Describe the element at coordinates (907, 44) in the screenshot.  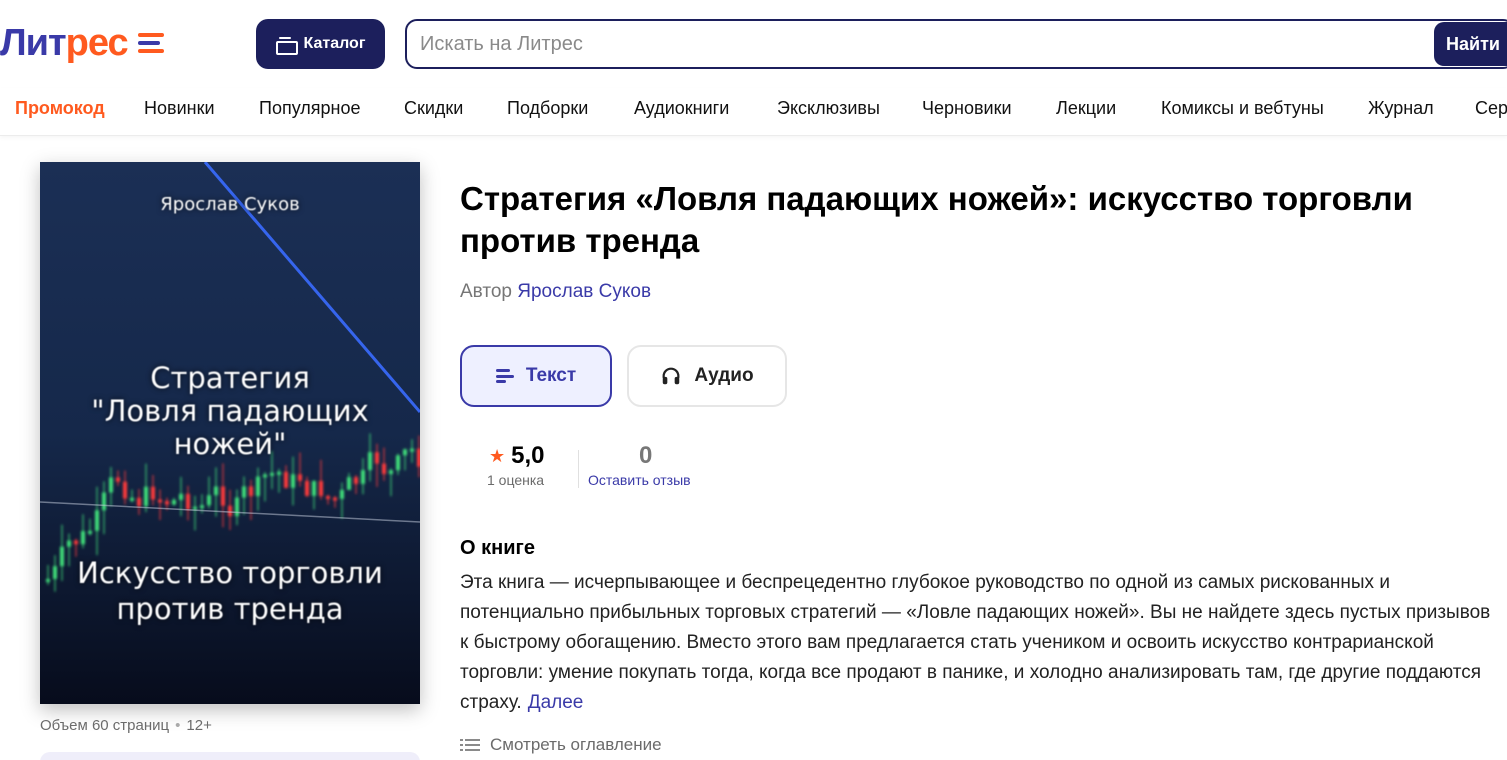
I see `search-input` at that location.